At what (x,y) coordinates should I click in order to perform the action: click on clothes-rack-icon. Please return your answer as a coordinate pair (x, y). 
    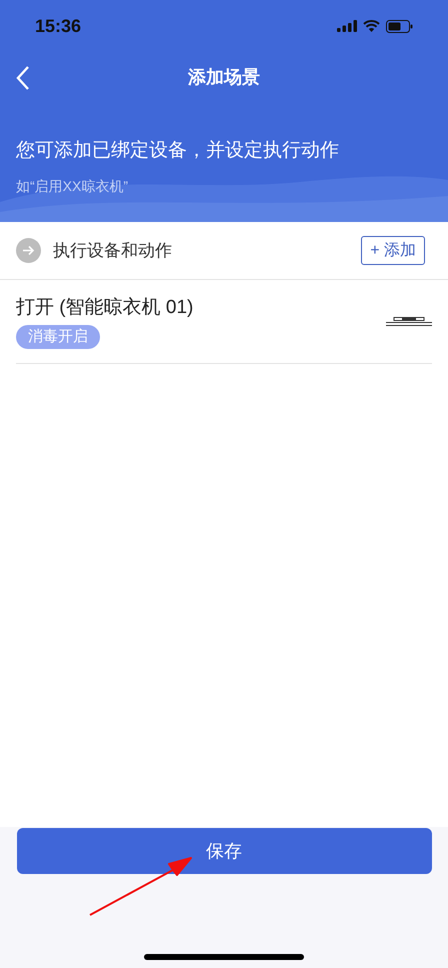
    Looking at the image, I should click on (409, 321).